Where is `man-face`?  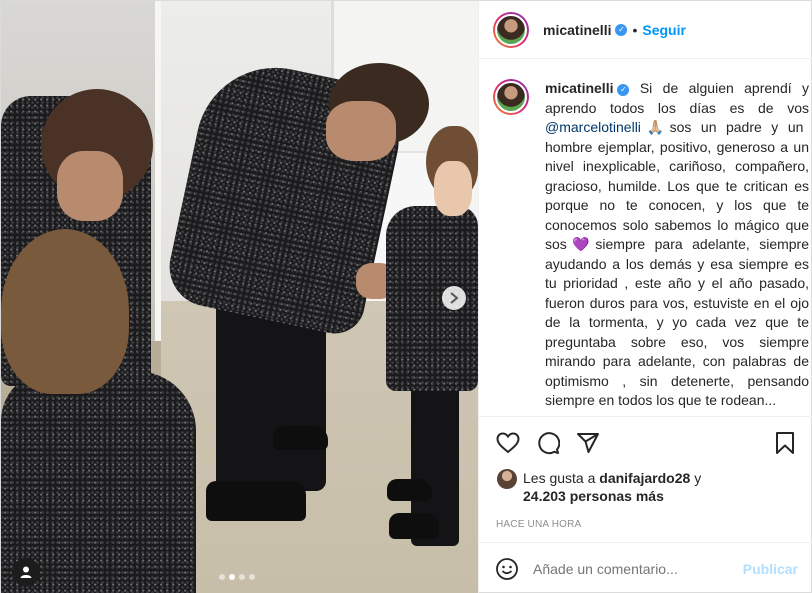
man-face is located at coordinates (361, 131).